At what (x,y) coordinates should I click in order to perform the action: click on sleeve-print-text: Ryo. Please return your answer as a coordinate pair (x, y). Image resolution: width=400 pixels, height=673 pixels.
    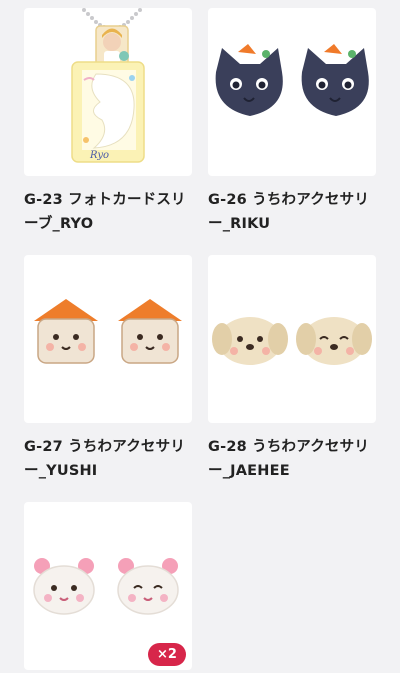
    Looking at the image, I should click on (99, 155).